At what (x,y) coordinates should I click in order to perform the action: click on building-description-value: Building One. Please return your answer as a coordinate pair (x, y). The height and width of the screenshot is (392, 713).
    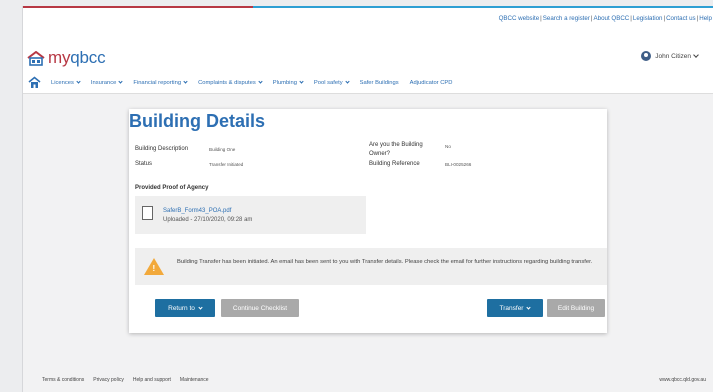
    Looking at the image, I should click on (222, 149).